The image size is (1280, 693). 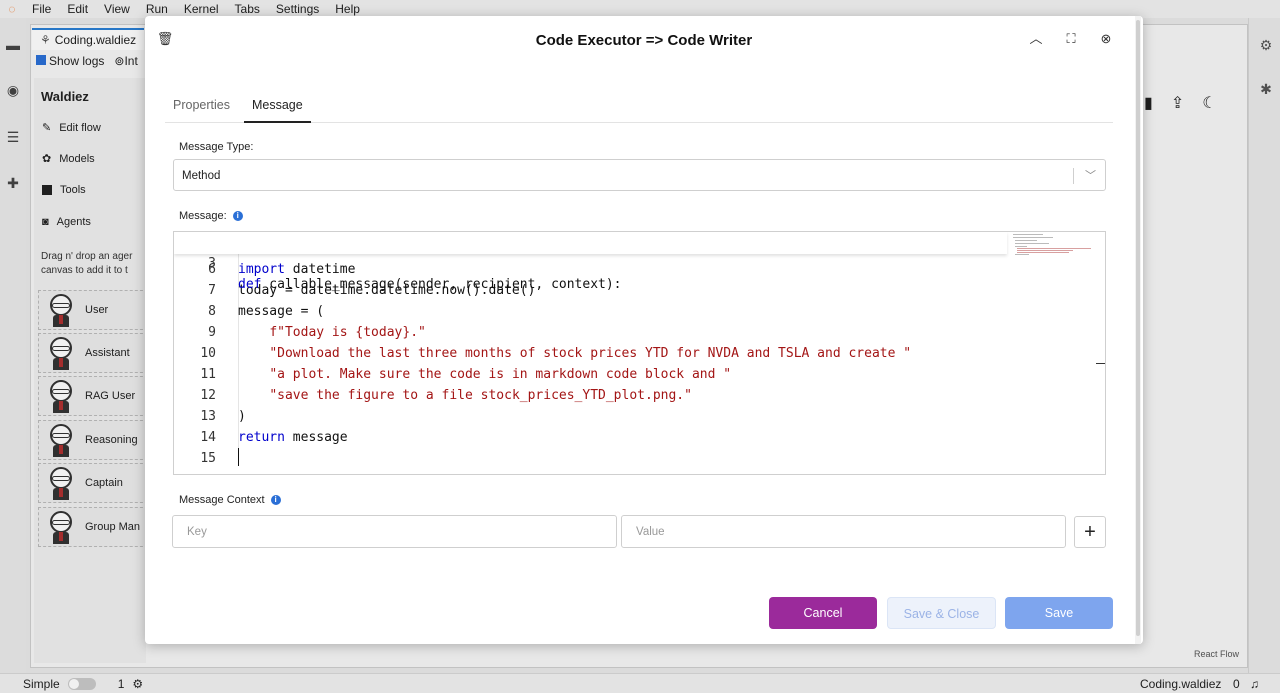 What do you see at coordinates (347, 332) in the screenshot?
I see `code-text: f"Today is {today}."` at bounding box center [347, 332].